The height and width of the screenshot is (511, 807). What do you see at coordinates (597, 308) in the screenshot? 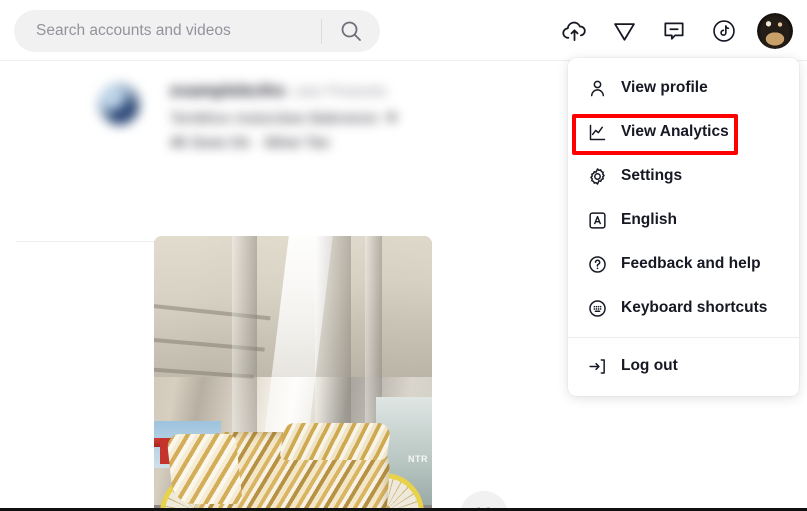
I see `keyboard-icon` at bounding box center [597, 308].